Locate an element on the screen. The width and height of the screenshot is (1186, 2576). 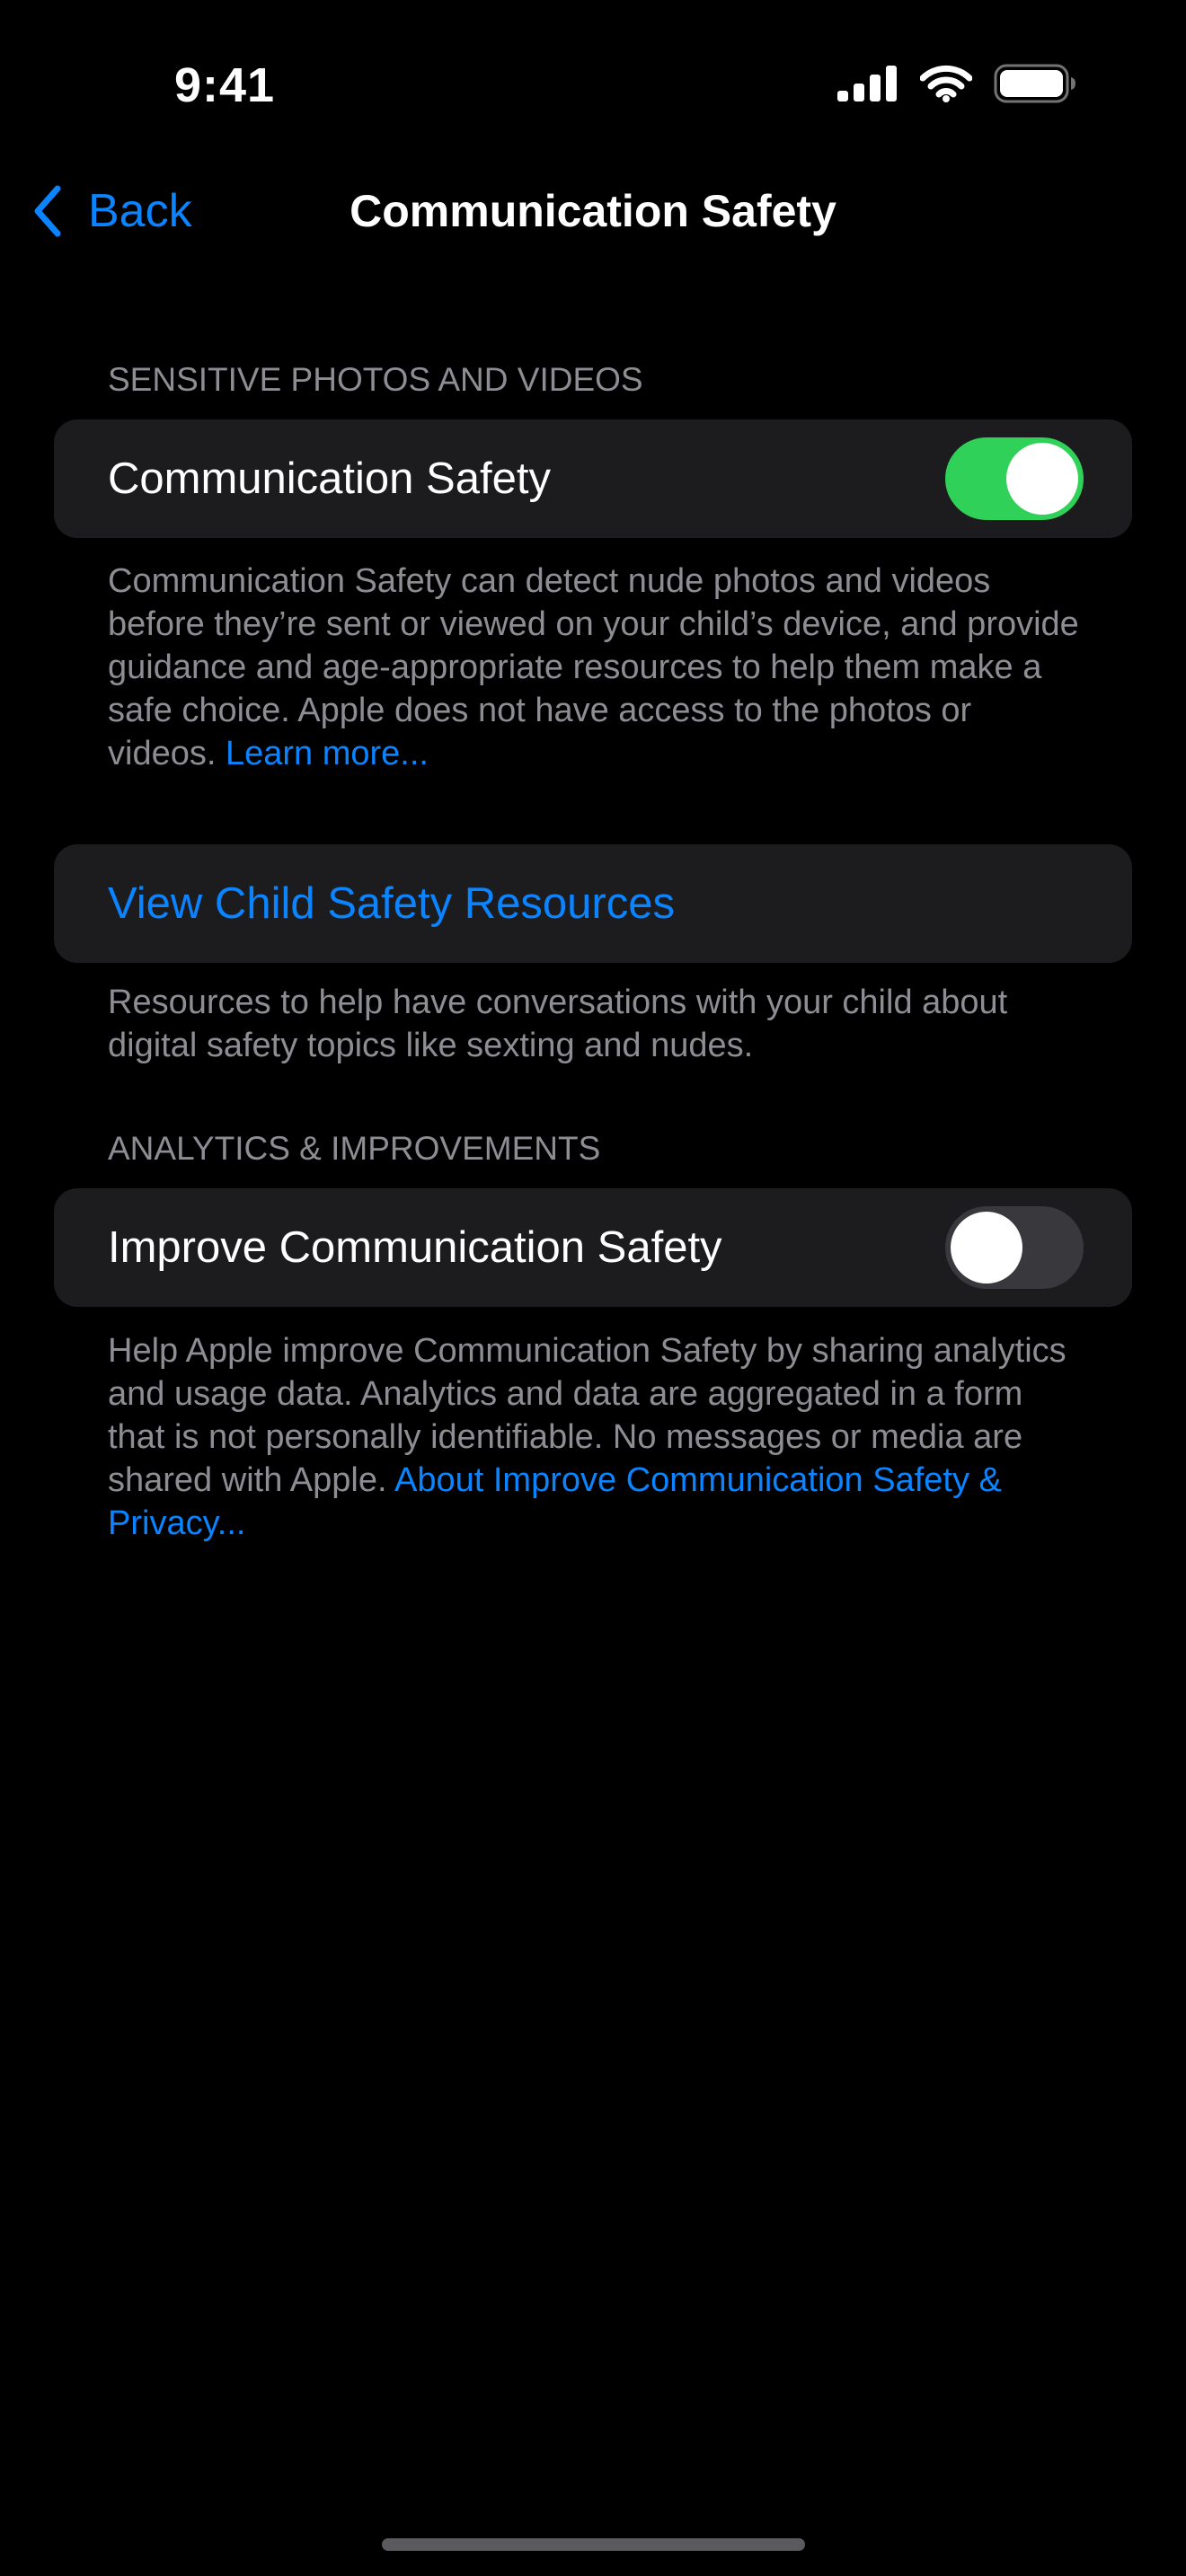
section-header-sensitive: SENSITIVE PHOTOS AND VIDEOS is located at coordinates (375, 379).